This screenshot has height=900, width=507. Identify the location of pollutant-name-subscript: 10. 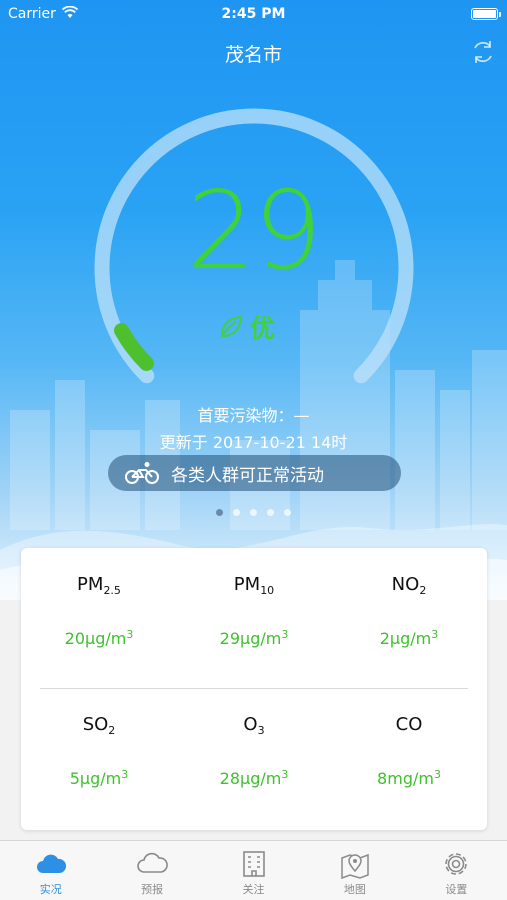
(267, 590).